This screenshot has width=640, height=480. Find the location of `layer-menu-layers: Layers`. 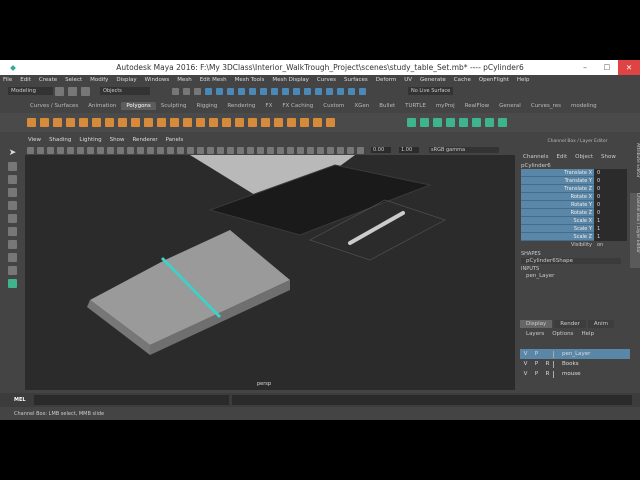

layer-menu-layers: Layers is located at coordinates (535, 334).